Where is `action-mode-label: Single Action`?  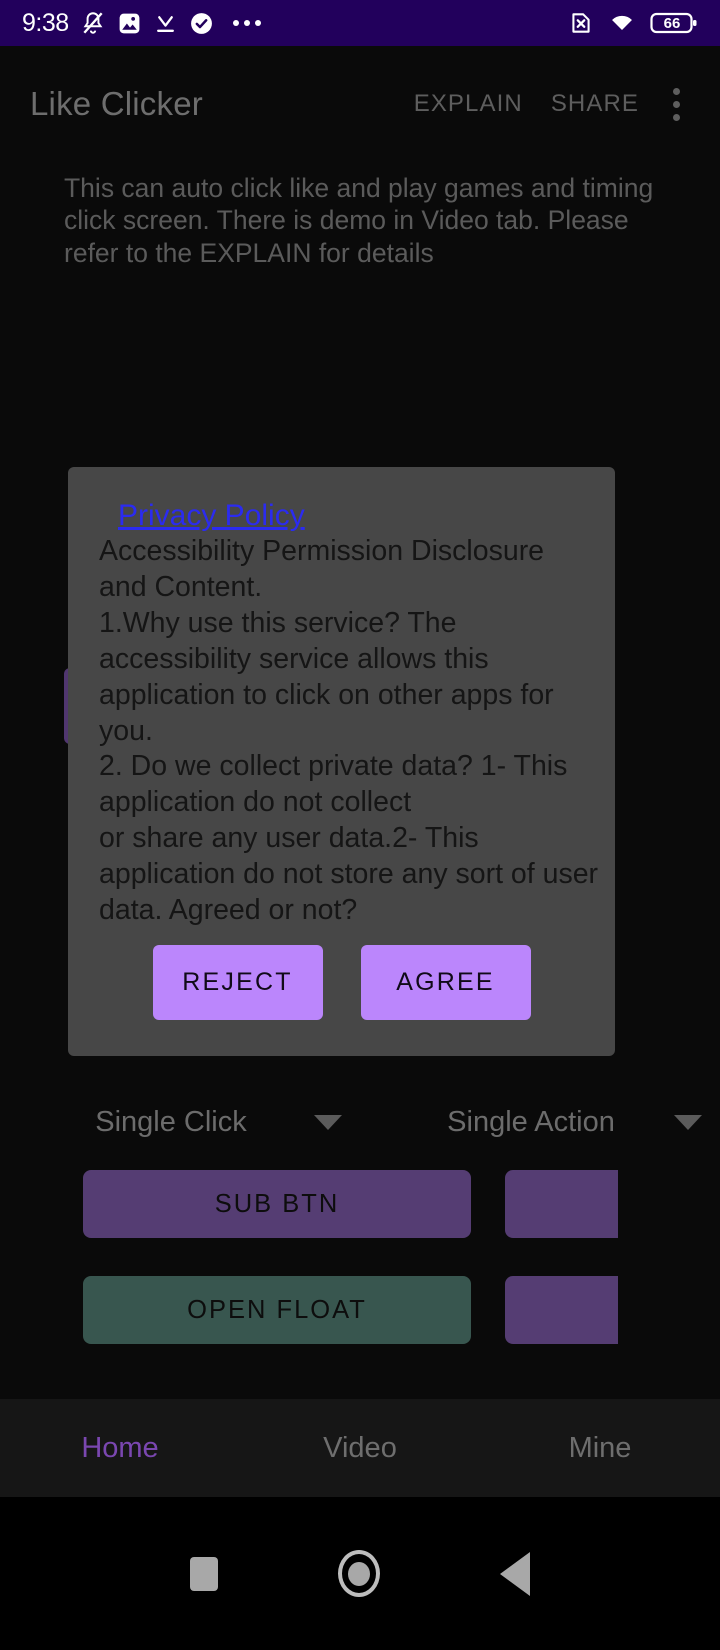 action-mode-label: Single Action is located at coordinates (531, 1121).